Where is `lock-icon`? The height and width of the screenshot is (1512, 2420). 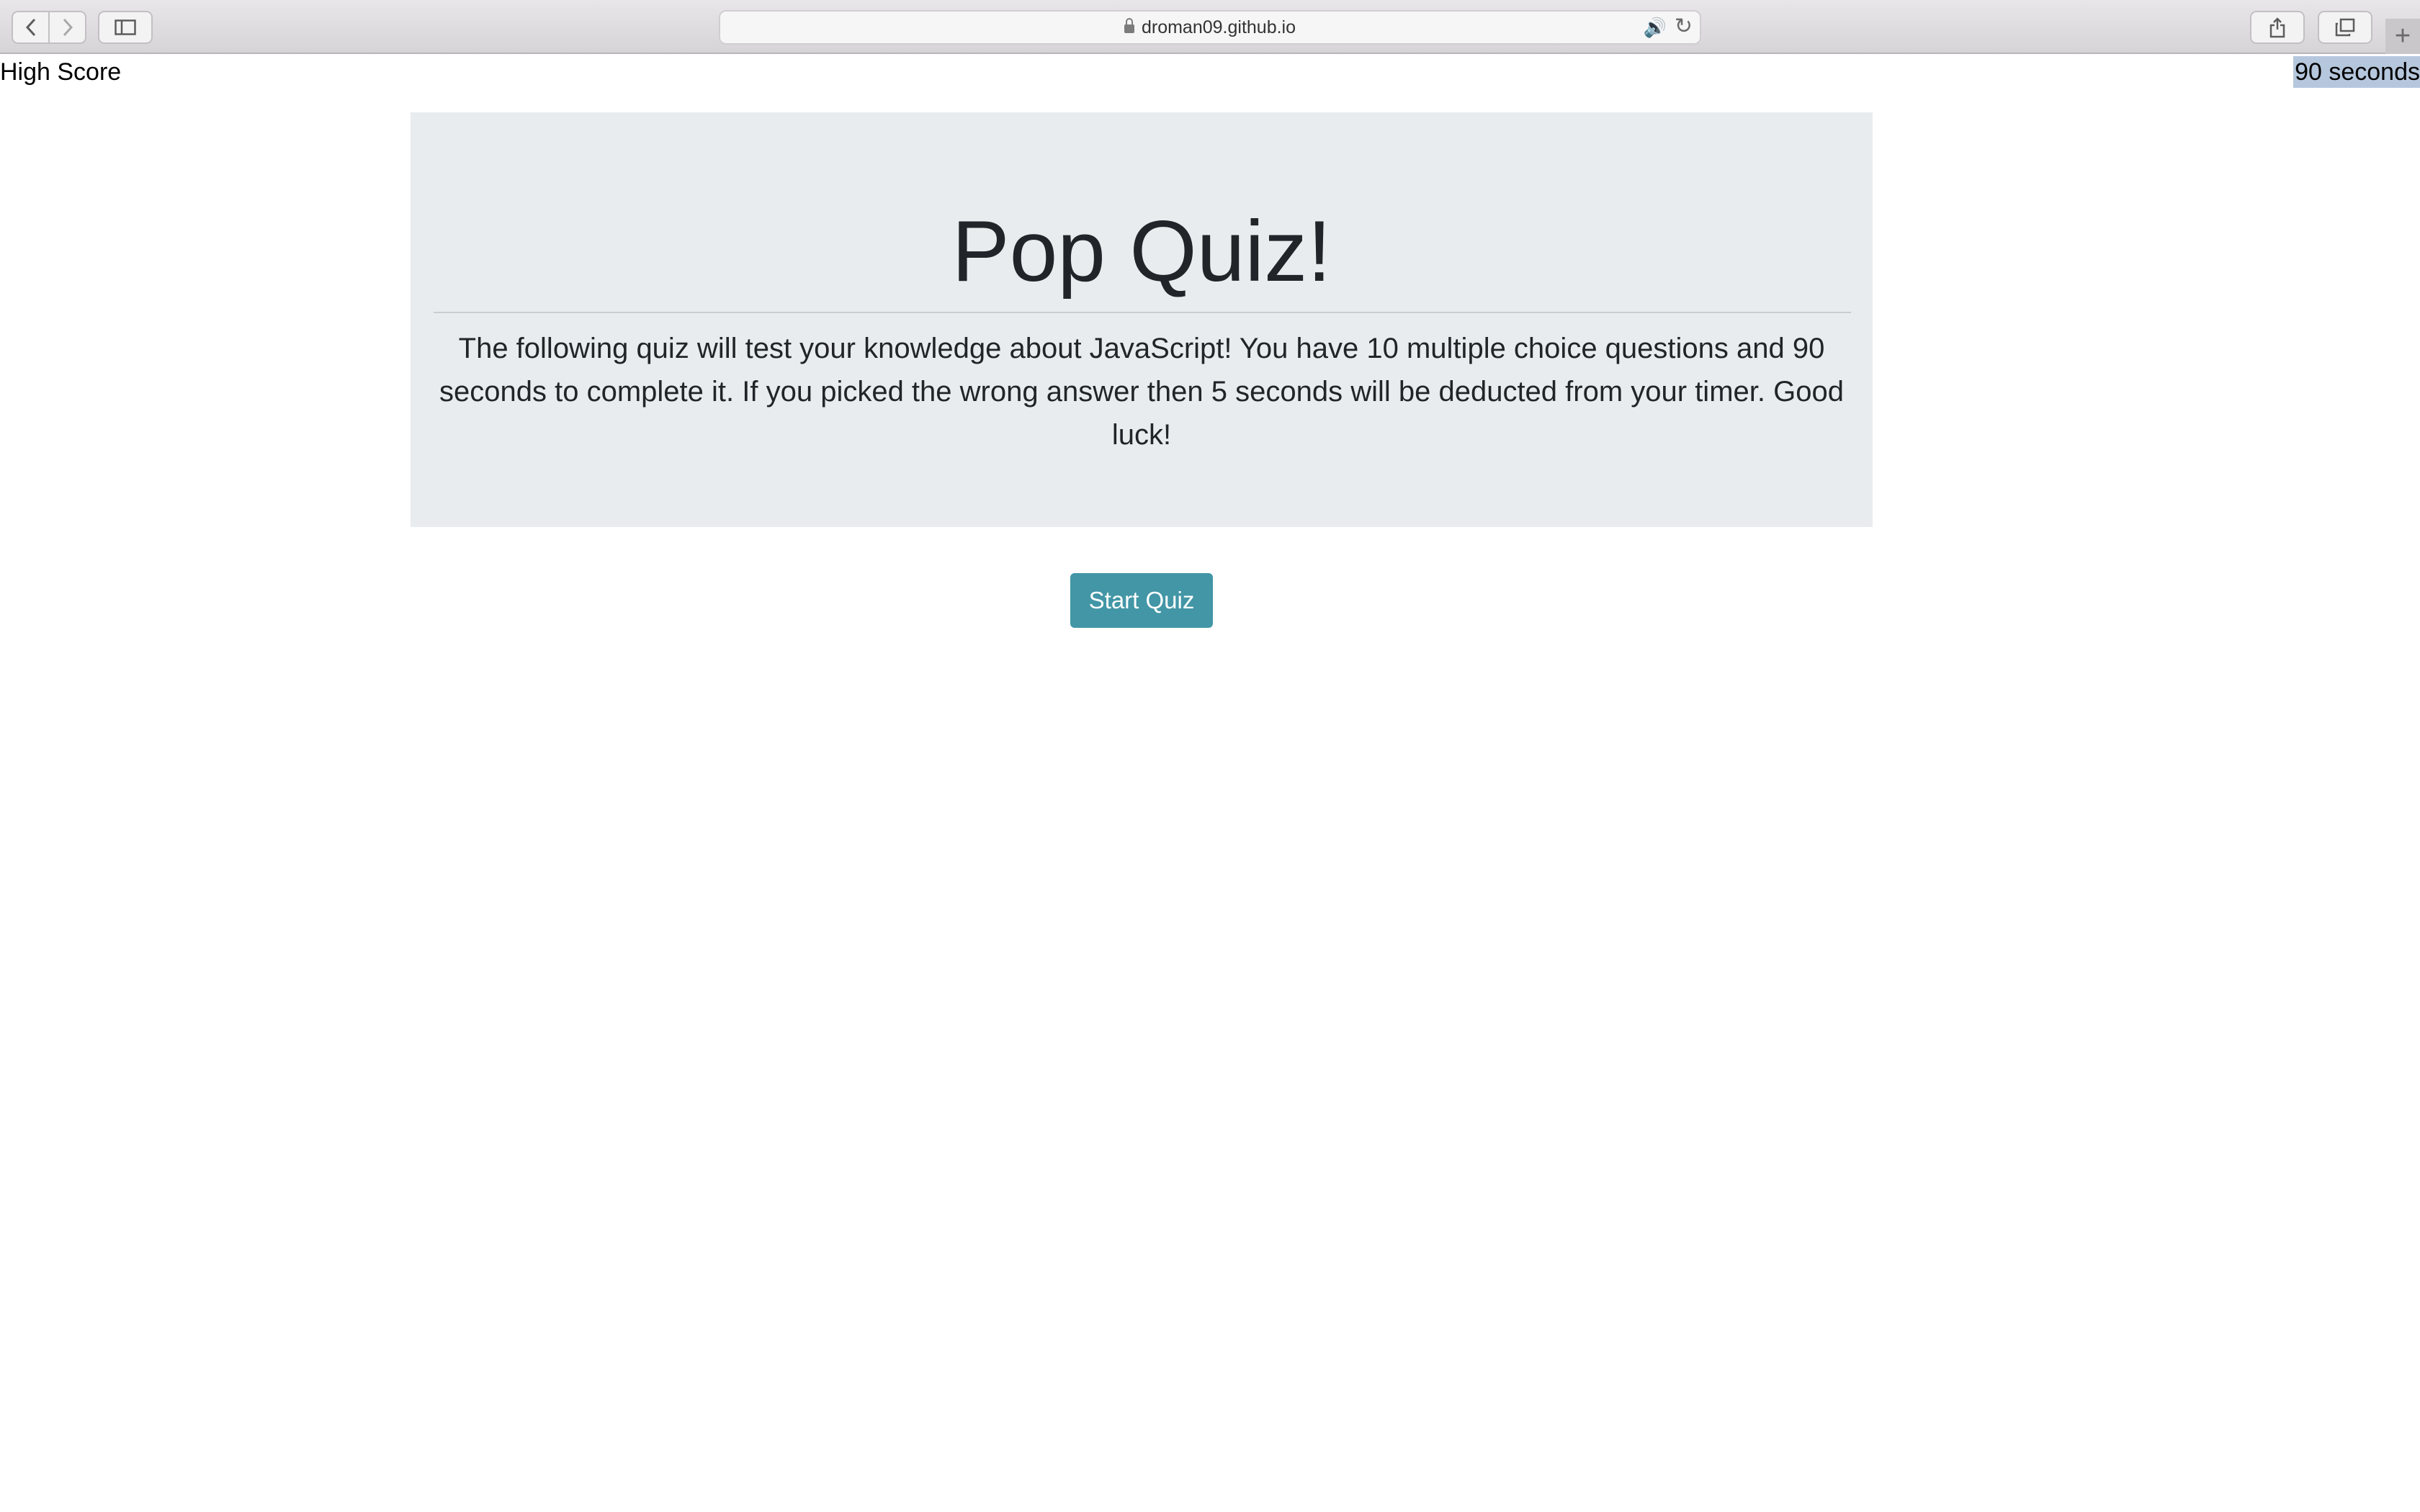
lock-icon is located at coordinates (1129, 25).